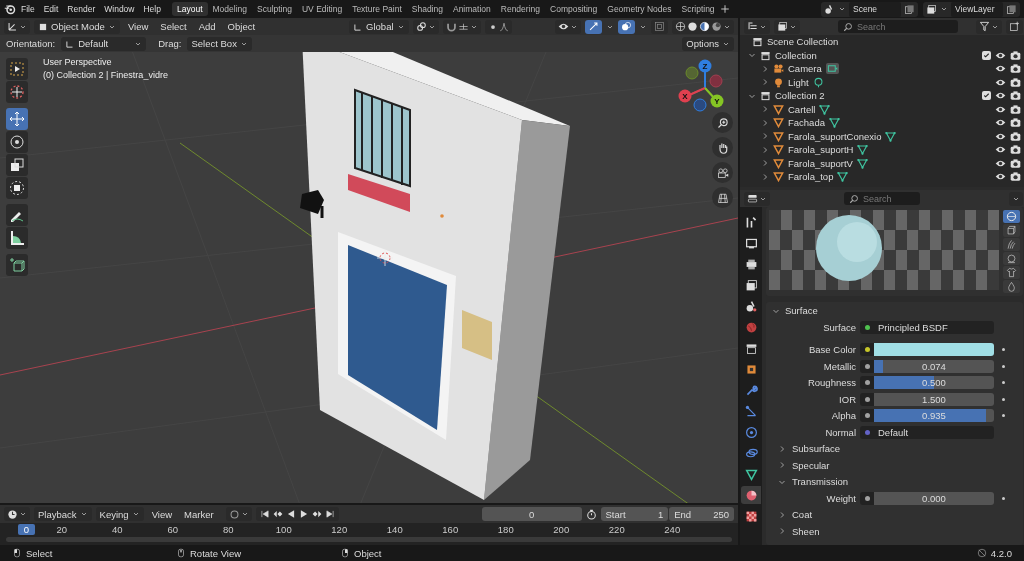  What do you see at coordinates (152, 9) in the screenshot?
I see `menu-item: Help` at bounding box center [152, 9].